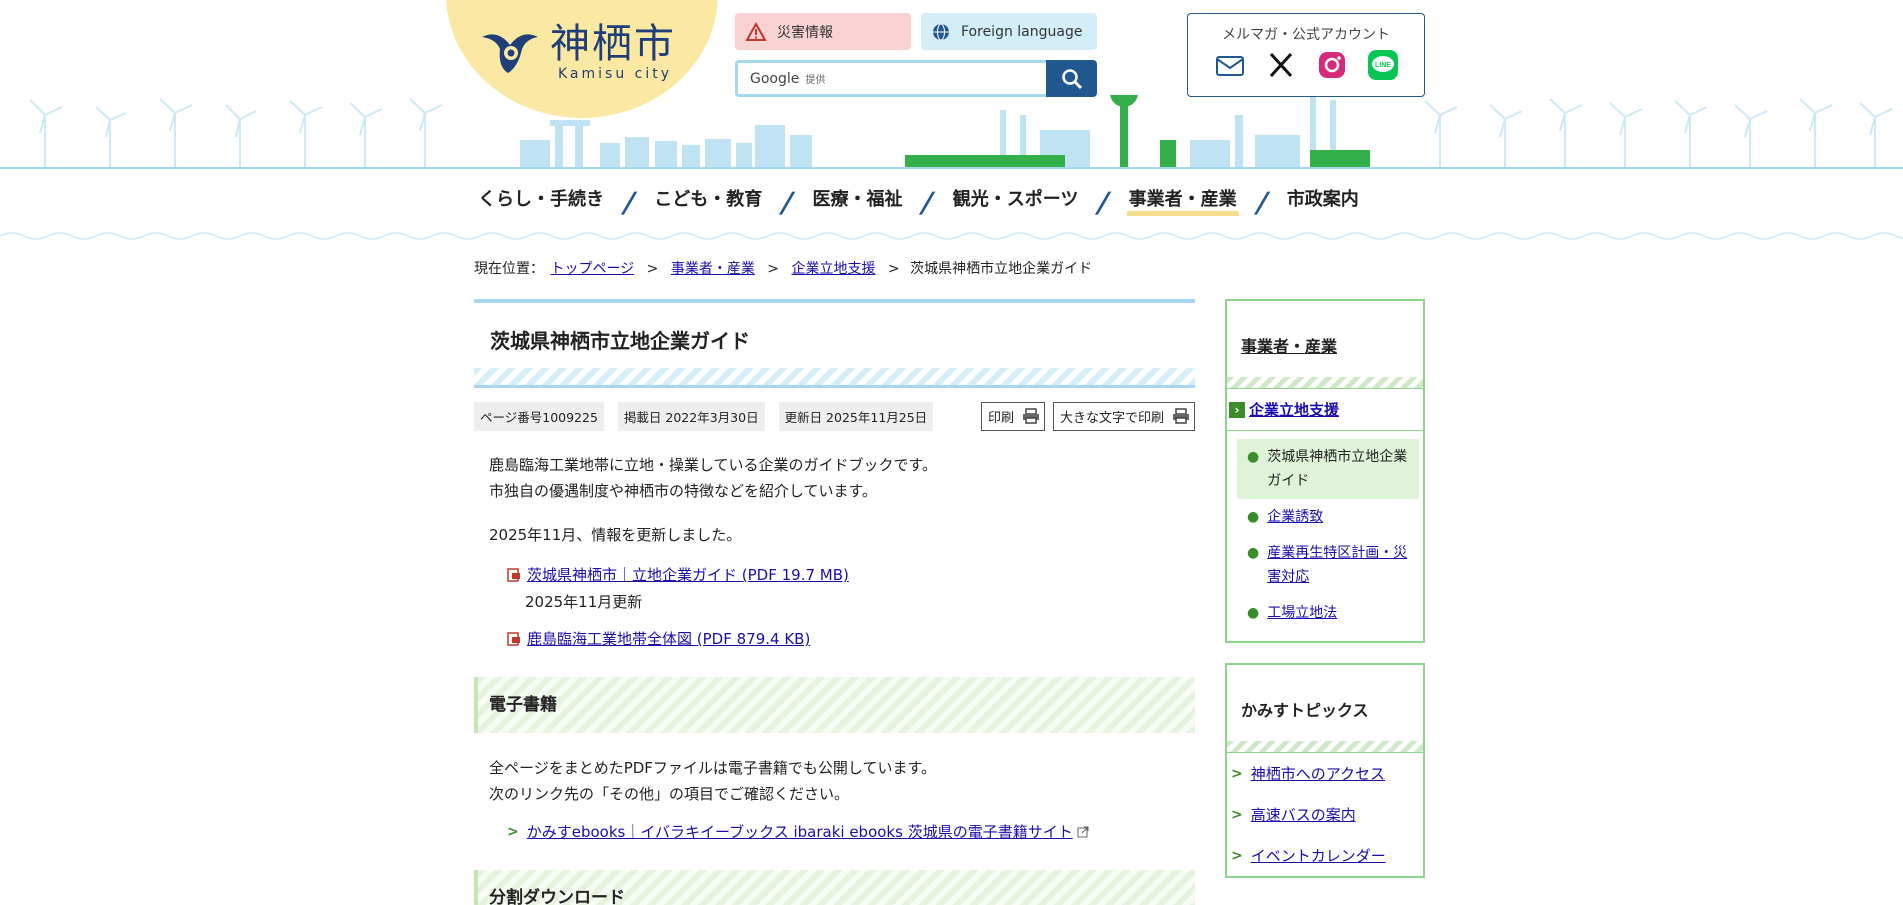  What do you see at coordinates (668, 638) in the screenshot?
I see `pdf-link-map-label: 鹿島臨海工業地帯全体図 (PDF 879.4 KB)` at bounding box center [668, 638].